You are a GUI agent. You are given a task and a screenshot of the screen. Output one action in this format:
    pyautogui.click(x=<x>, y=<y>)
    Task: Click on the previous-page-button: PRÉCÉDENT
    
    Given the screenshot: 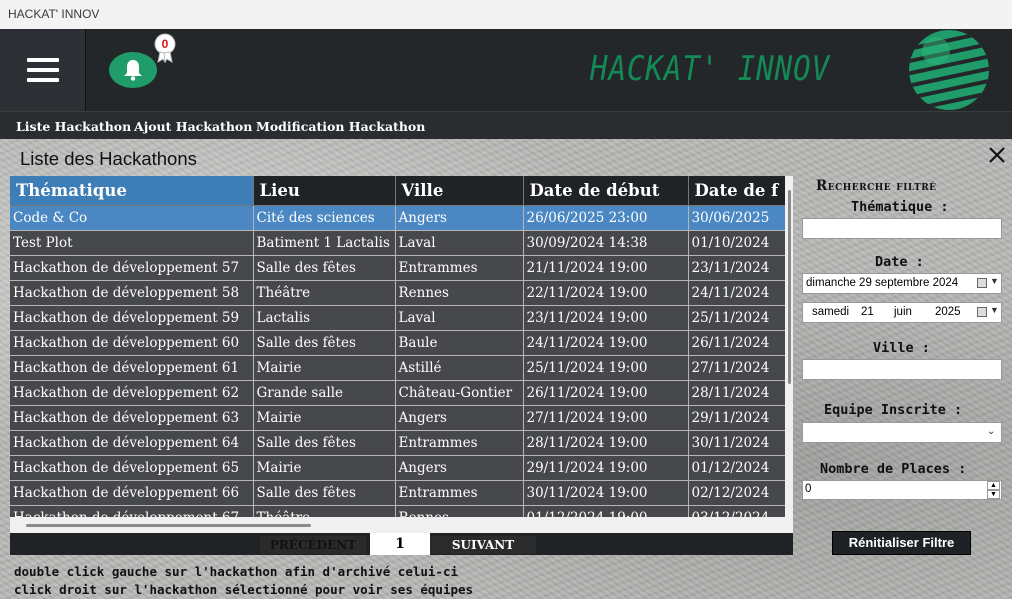 What is the action you would take?
    pyautogui.click(x=313, y=545)
    